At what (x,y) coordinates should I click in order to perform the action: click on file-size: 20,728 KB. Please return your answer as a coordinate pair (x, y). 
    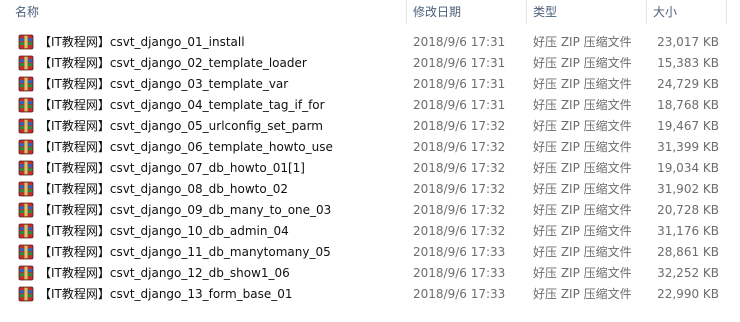
    Looking at the image, I should click on (688, 209).